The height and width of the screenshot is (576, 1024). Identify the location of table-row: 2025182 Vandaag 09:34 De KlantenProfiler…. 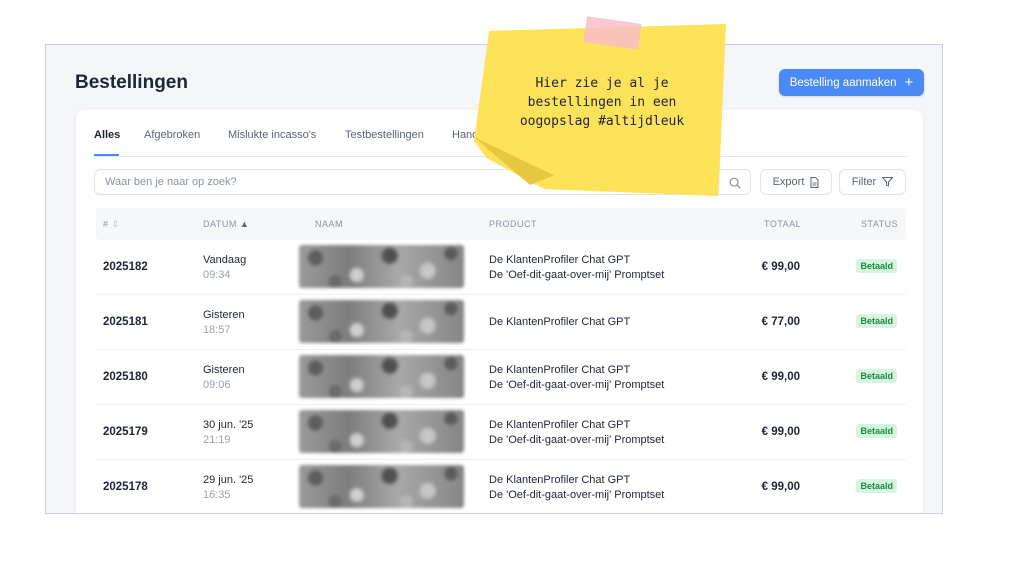
(501, 267).